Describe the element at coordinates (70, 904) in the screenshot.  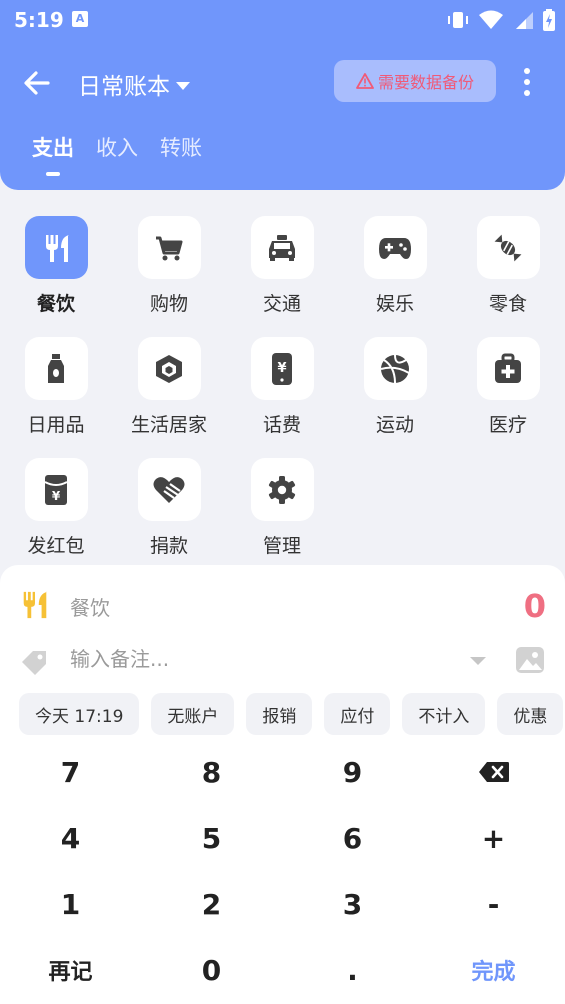
I see `key-1: 1` at that location.